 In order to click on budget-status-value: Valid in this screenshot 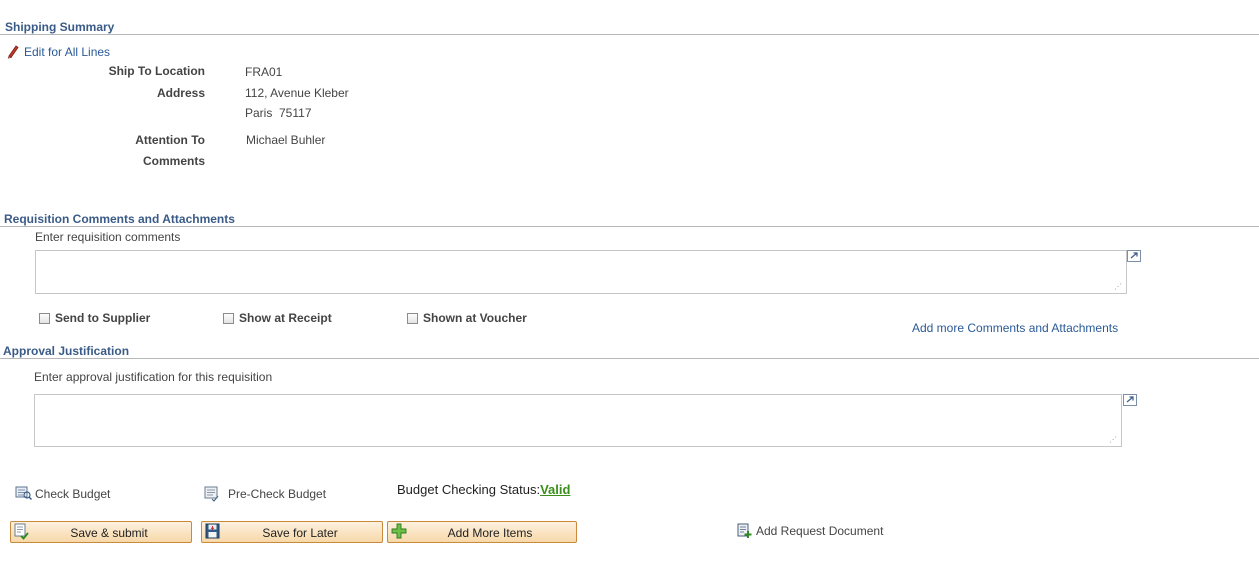, I will do `click(555, 489)`.